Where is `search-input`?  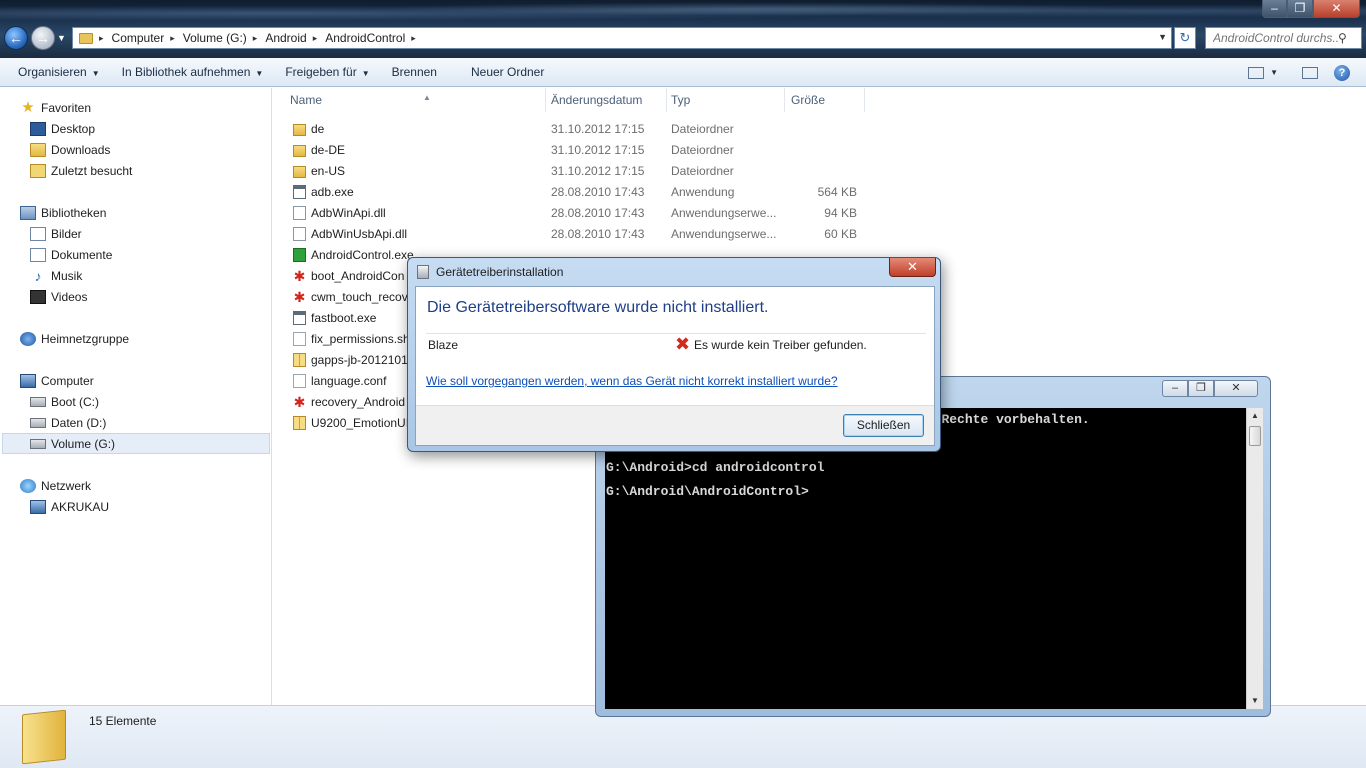
search-input is located at coordinates (1275, 38).